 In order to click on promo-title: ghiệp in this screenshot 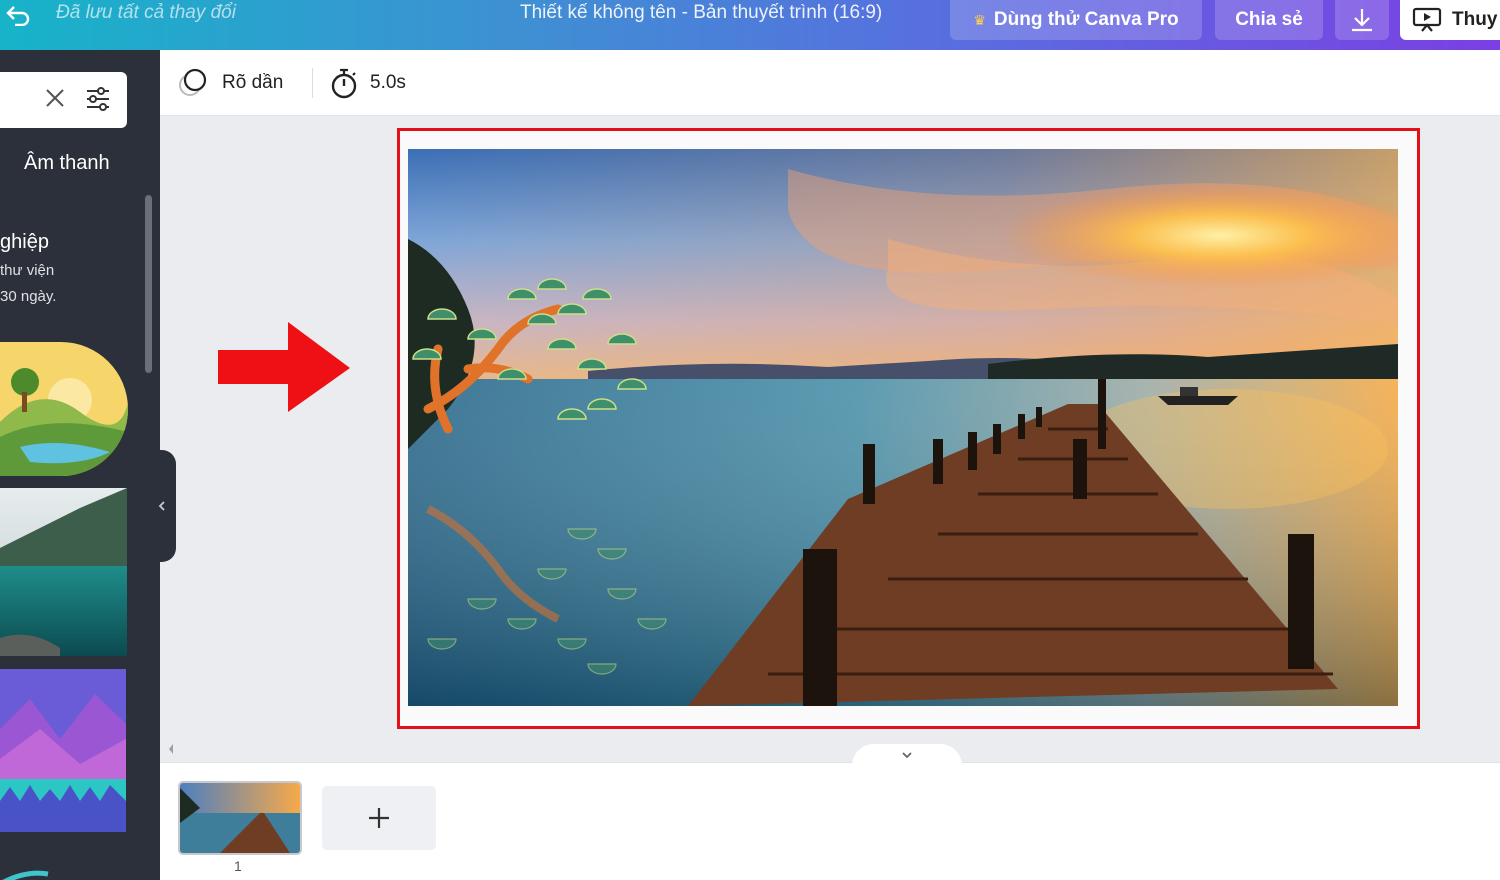, I will do `click(24, 242)`.